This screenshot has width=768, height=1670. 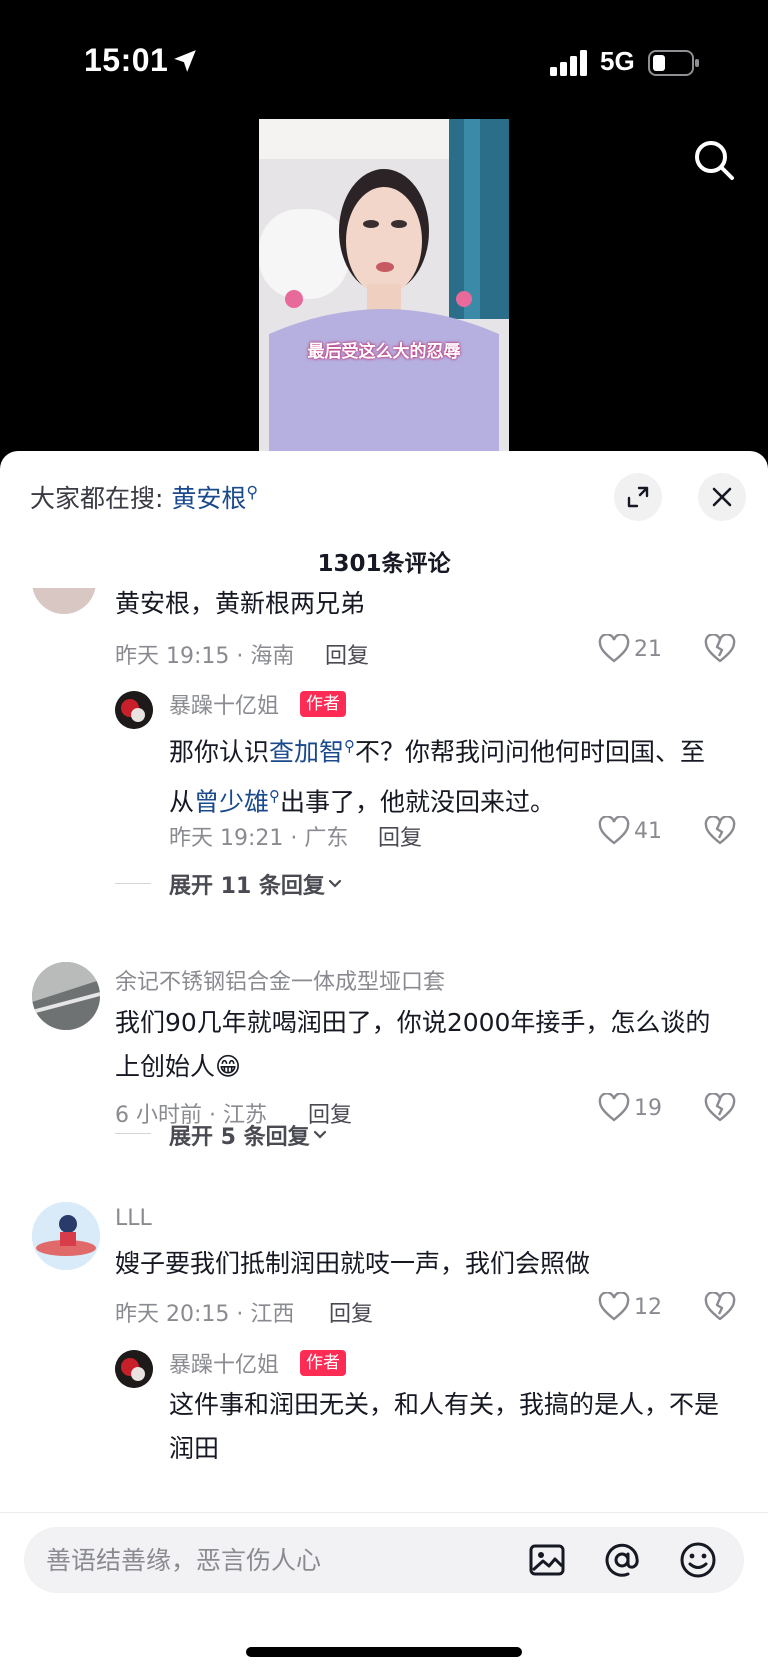 I want to click on comment-input-bar, so click(x=384, y=1591).